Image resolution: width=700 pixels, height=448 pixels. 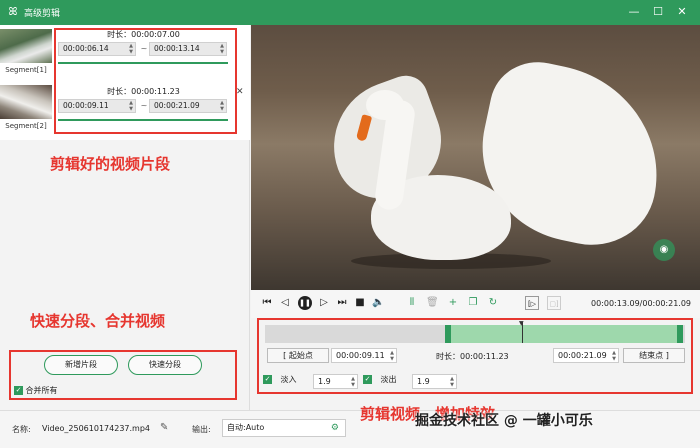 What do you see at coordinates (145, 81) in the screenshot?
I see `annotation-box-clips` at bounding box center [145, 81].